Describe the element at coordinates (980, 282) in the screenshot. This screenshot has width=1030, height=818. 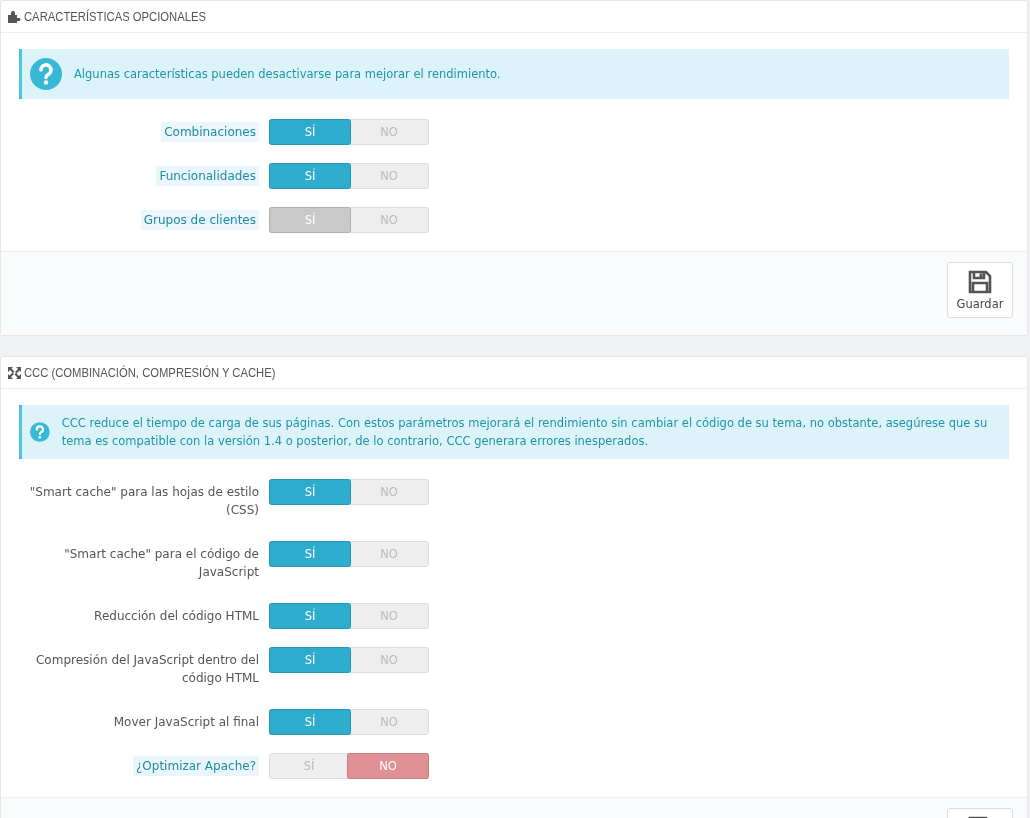
I see `save-icon` at that location.